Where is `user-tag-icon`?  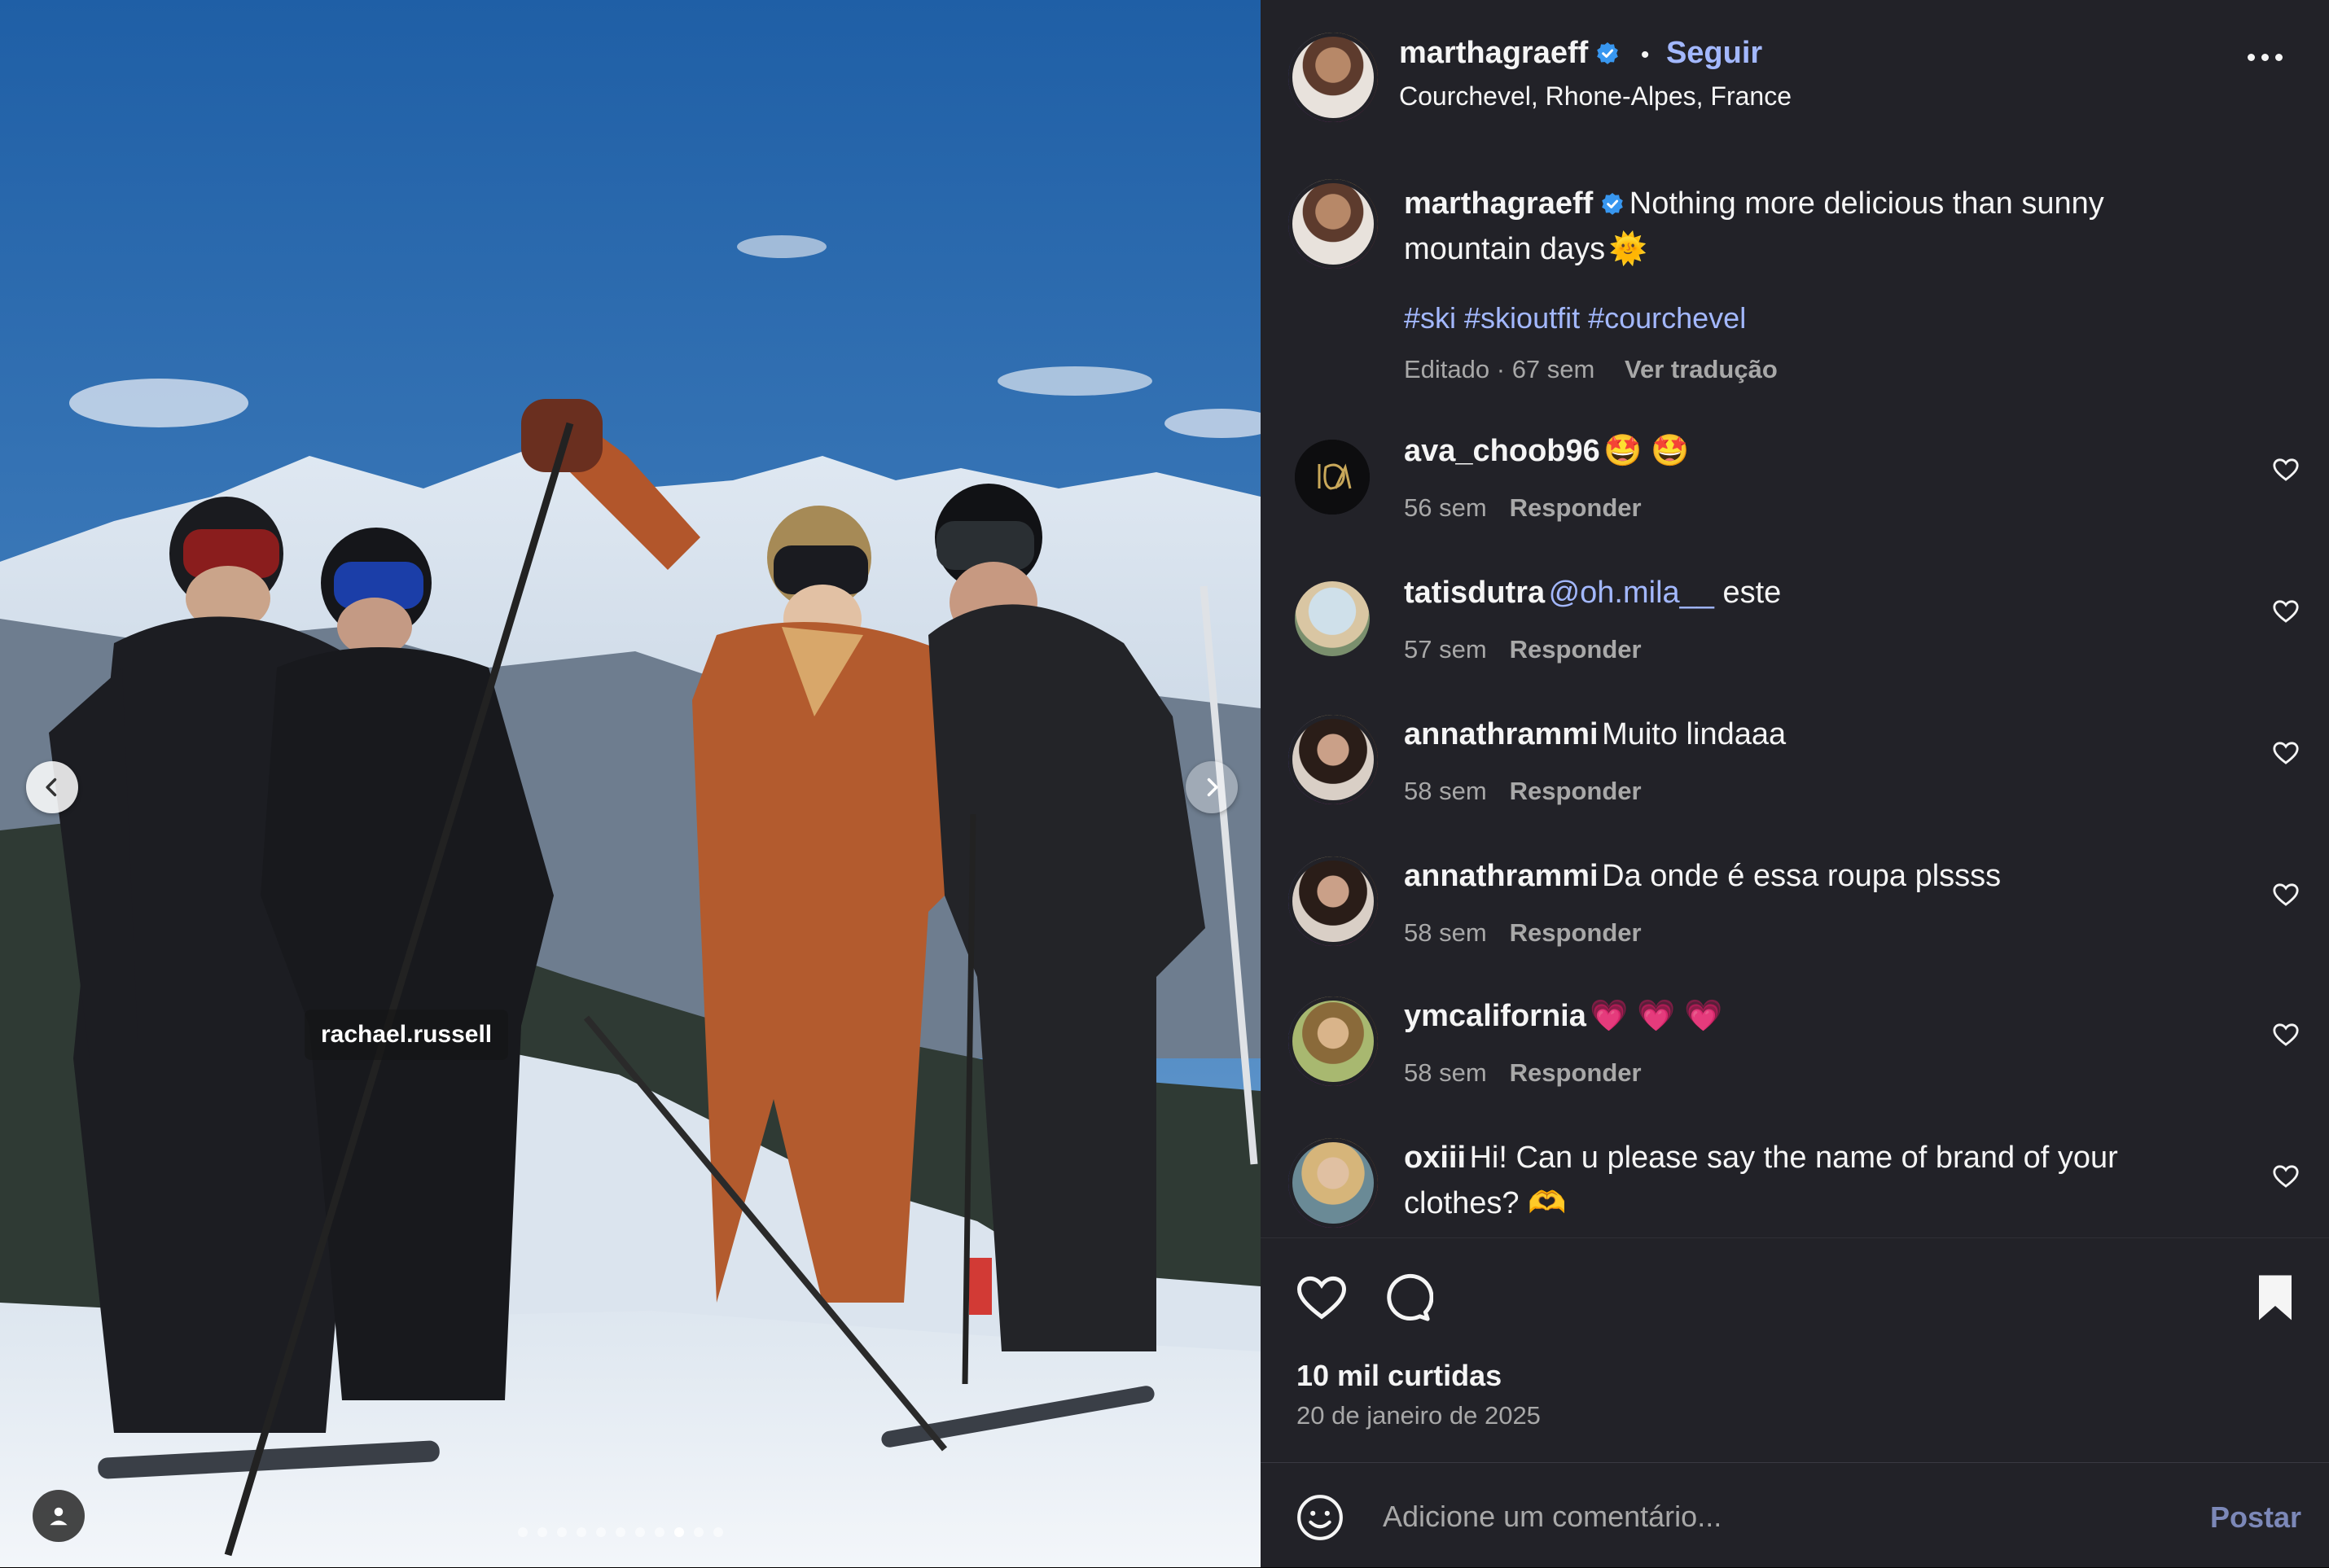
user-tag-icon is located at coordinates (59, 1517).